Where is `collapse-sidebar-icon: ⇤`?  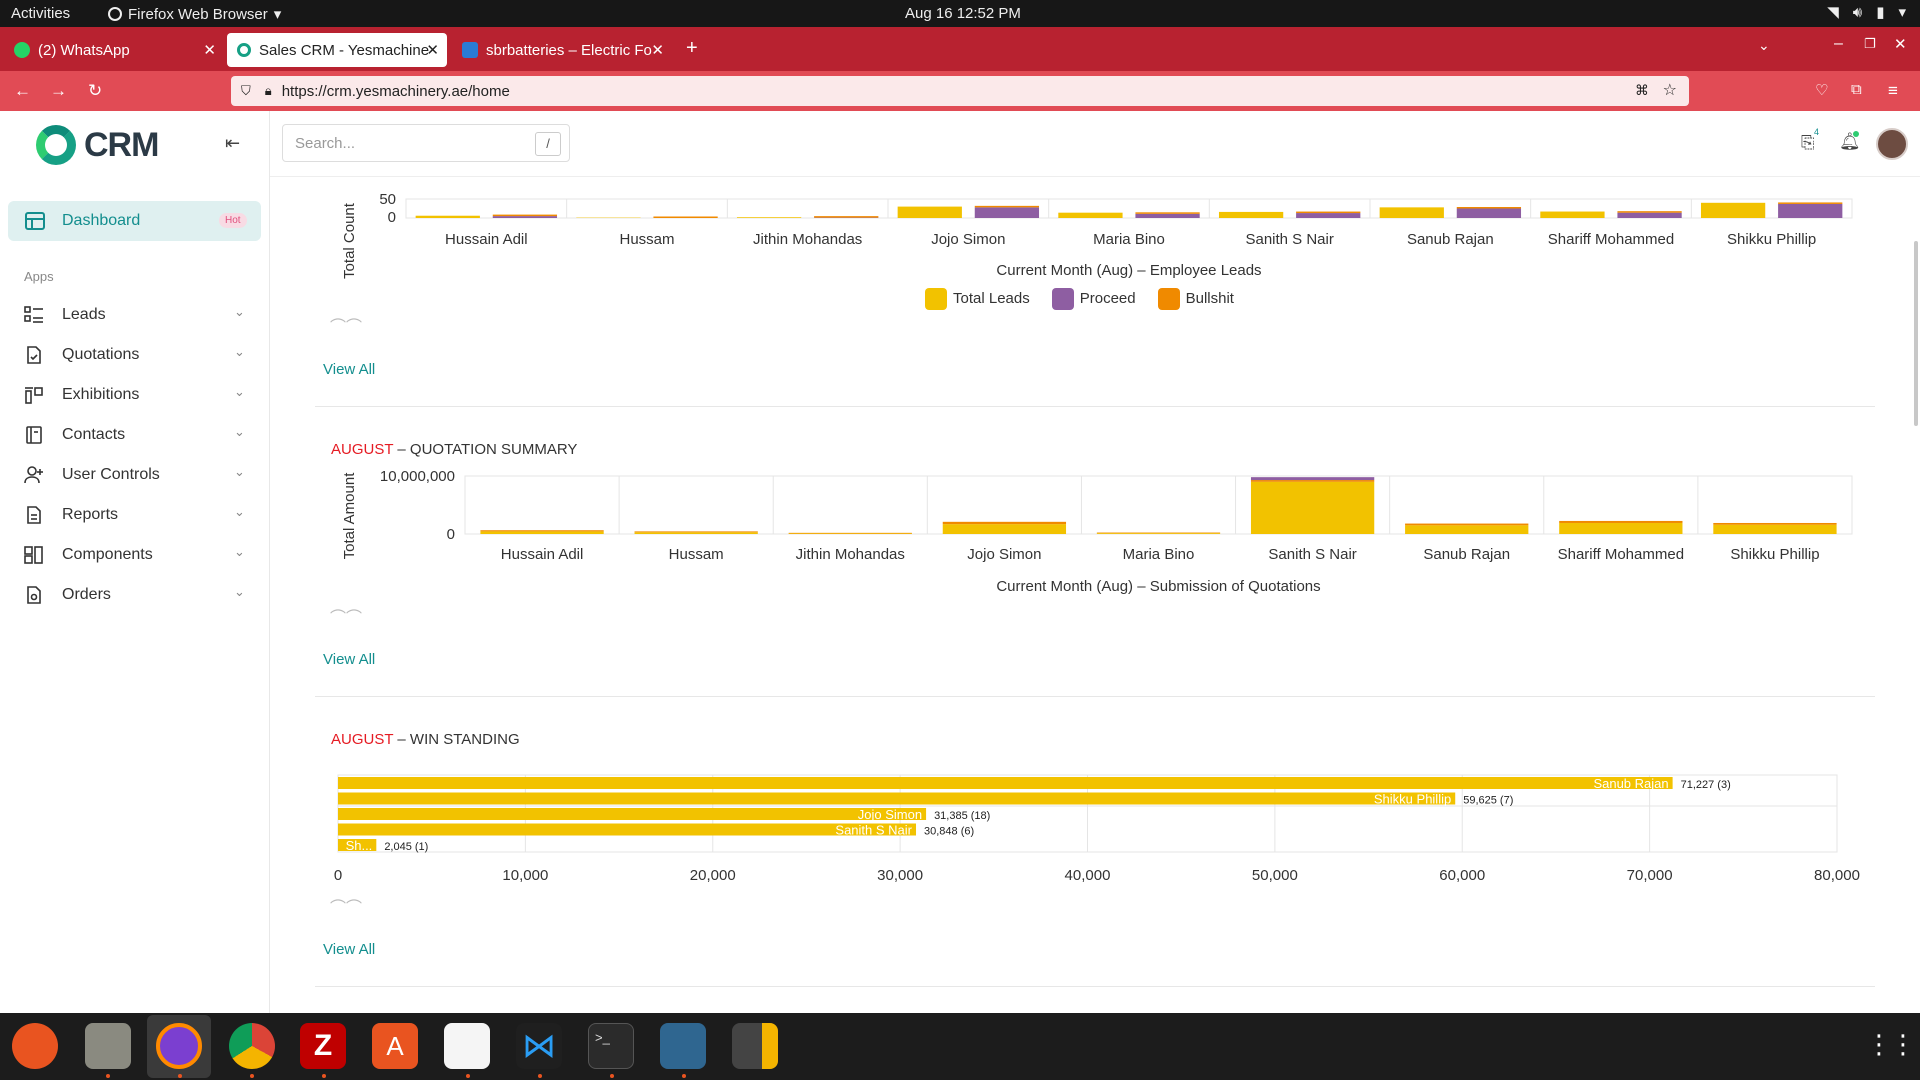 collapse-sidebar-icon: ⇤ is located at coordinates (232, 143).